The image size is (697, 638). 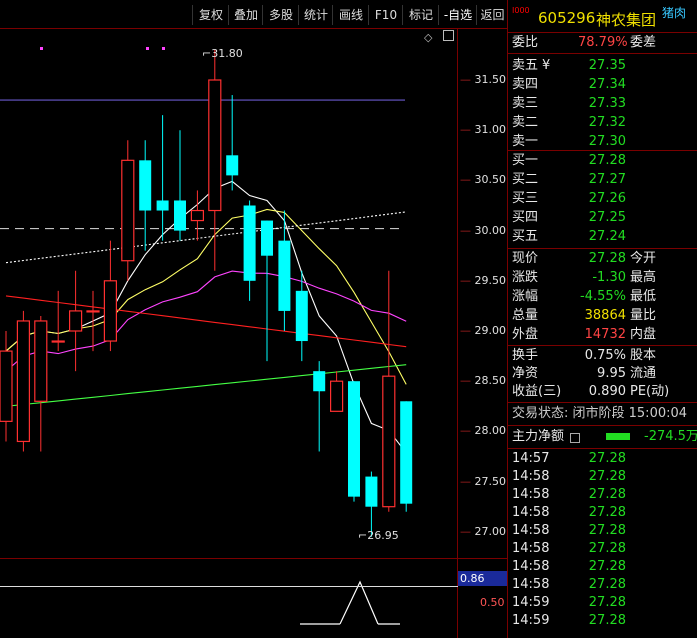 I want to click on bid-price: 27.27, so click(x=607, y=179).